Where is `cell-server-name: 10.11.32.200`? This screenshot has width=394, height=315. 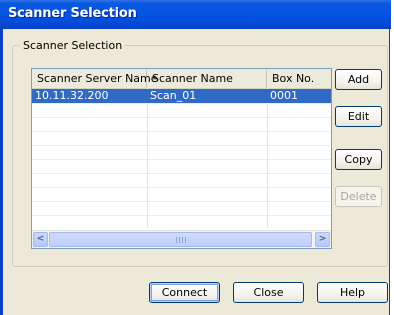
cell-server-name: 10.11.32.200 is located at coordinates (72, 95).